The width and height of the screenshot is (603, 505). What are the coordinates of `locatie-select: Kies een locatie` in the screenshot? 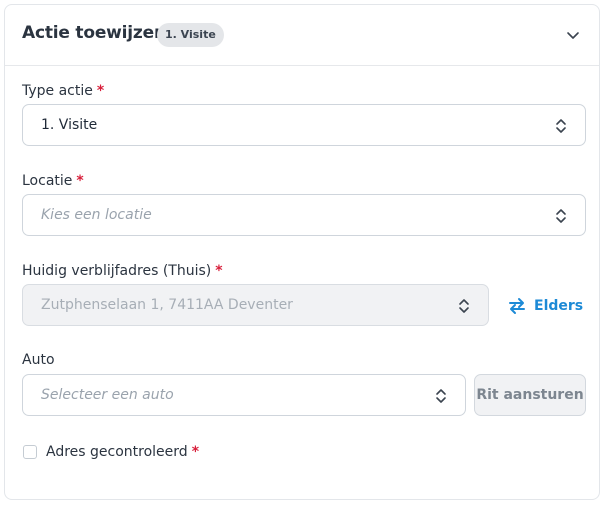 It's located at (304, 215).